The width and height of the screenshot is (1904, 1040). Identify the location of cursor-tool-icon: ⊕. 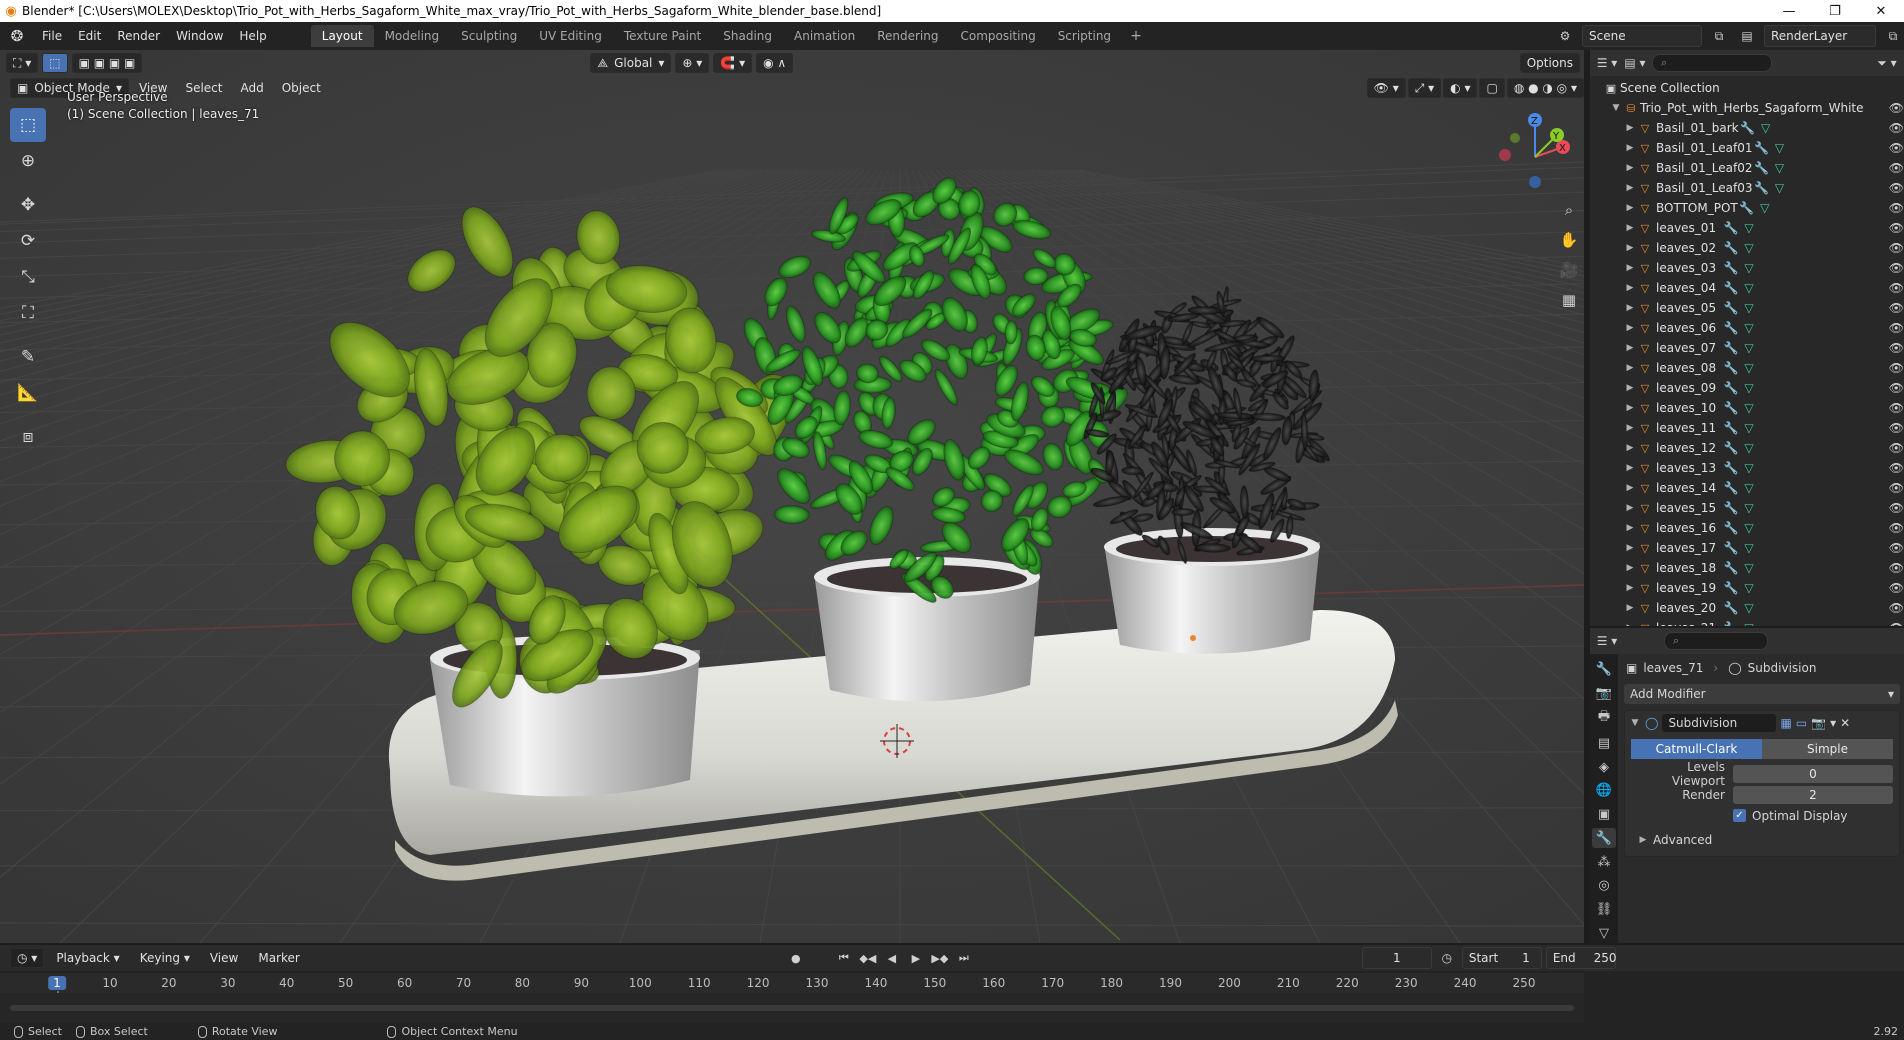
(28, 161).